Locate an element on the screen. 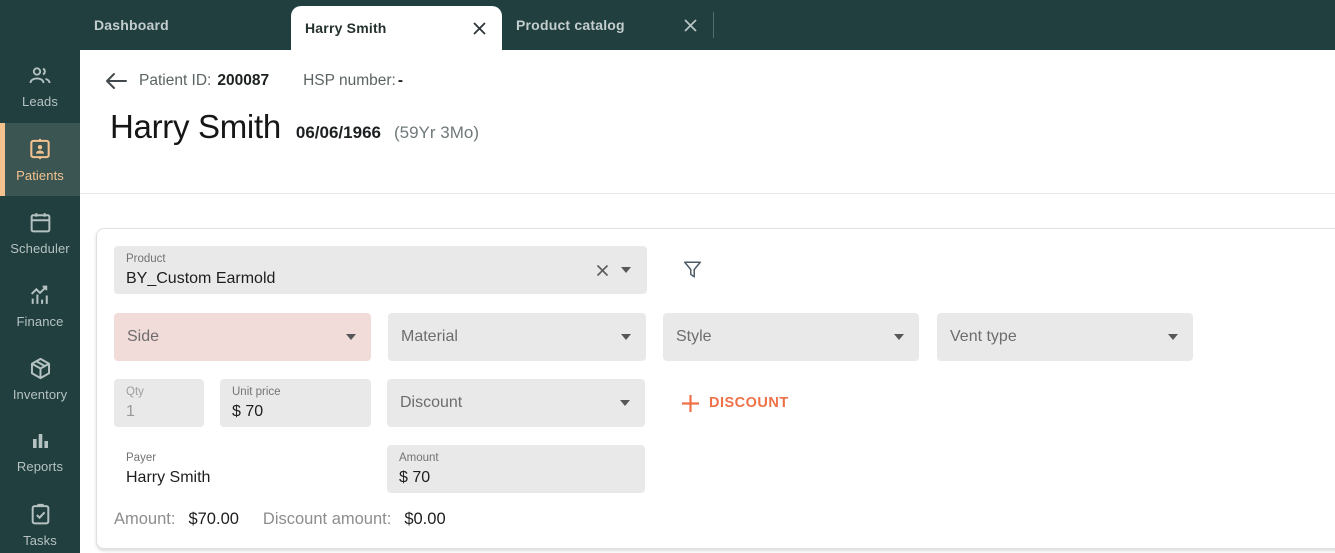 Image resolution: width=1335 pixels, height=553 pixels. qty-value: 1 is located at coordinates (130, 411).